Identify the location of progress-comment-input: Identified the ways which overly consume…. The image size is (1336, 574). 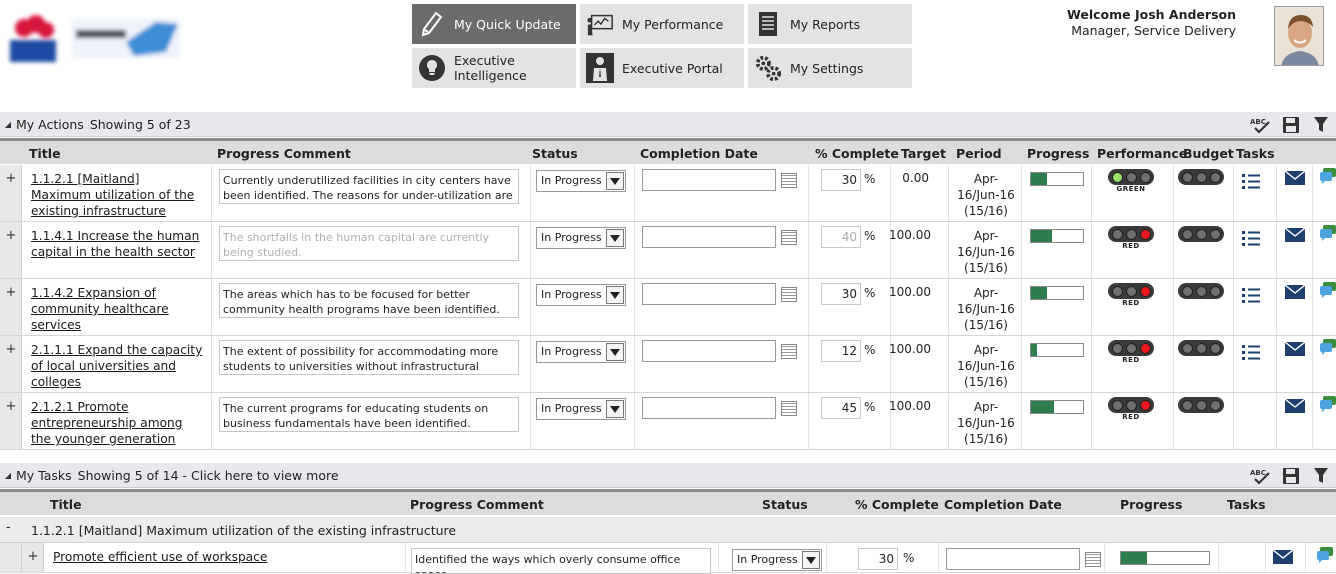
(561, 561).